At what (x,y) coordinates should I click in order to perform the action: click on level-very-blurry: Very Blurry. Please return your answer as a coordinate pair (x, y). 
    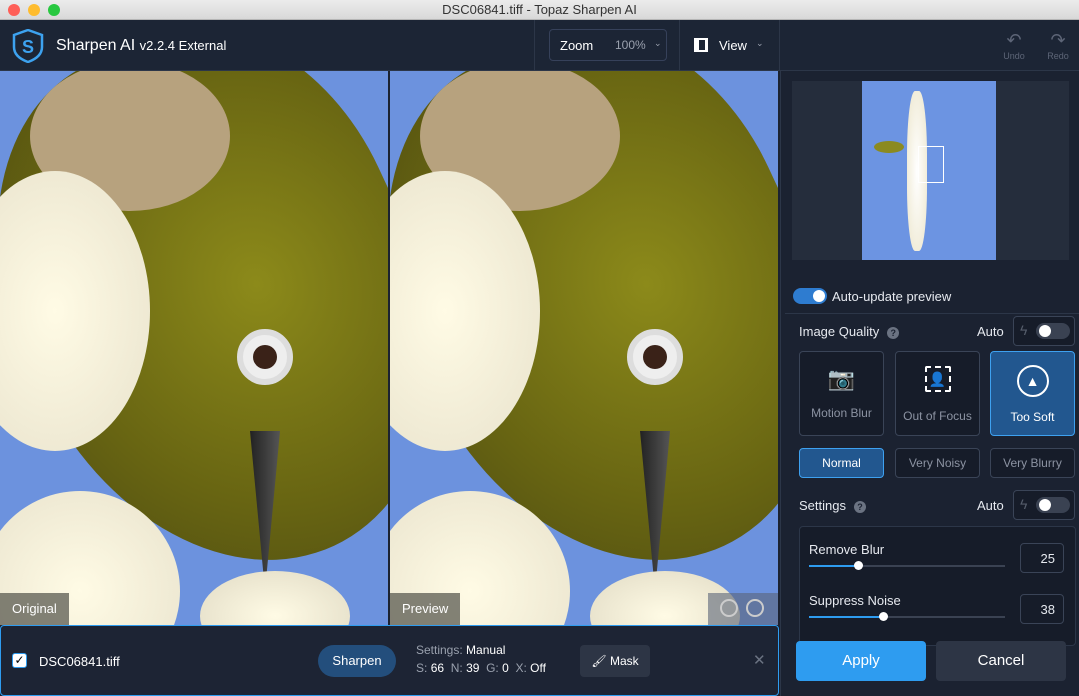
    Looking at the image, I should click on (1032, 463).